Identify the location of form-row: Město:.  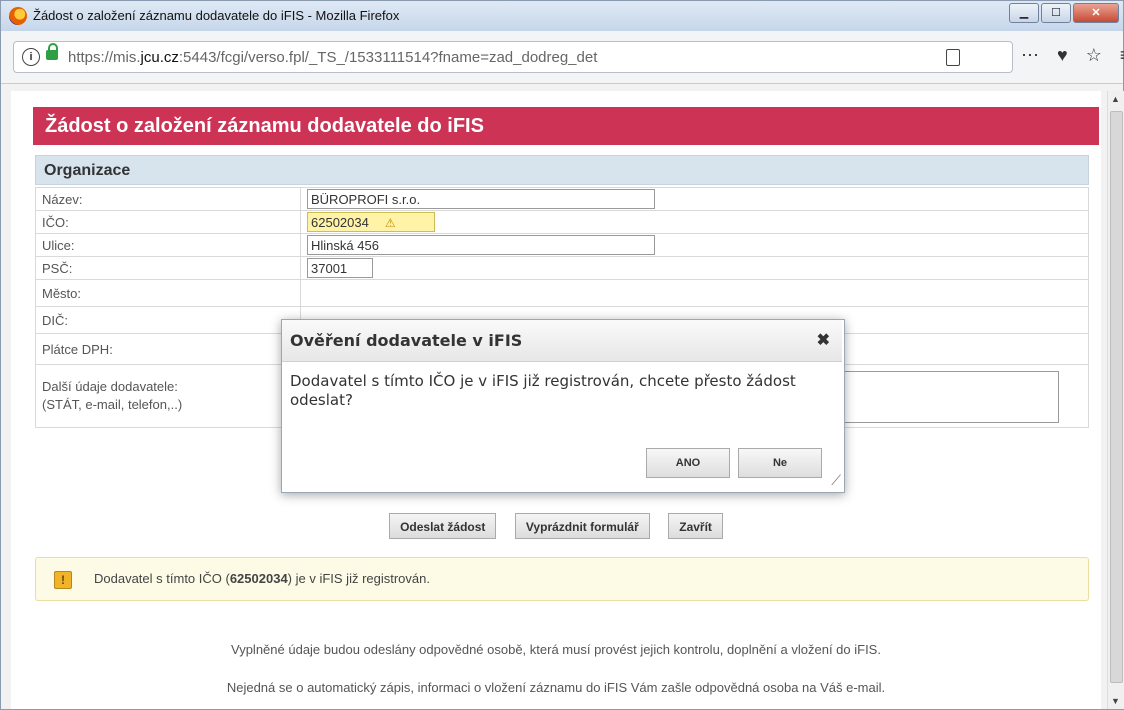
(562, 293).